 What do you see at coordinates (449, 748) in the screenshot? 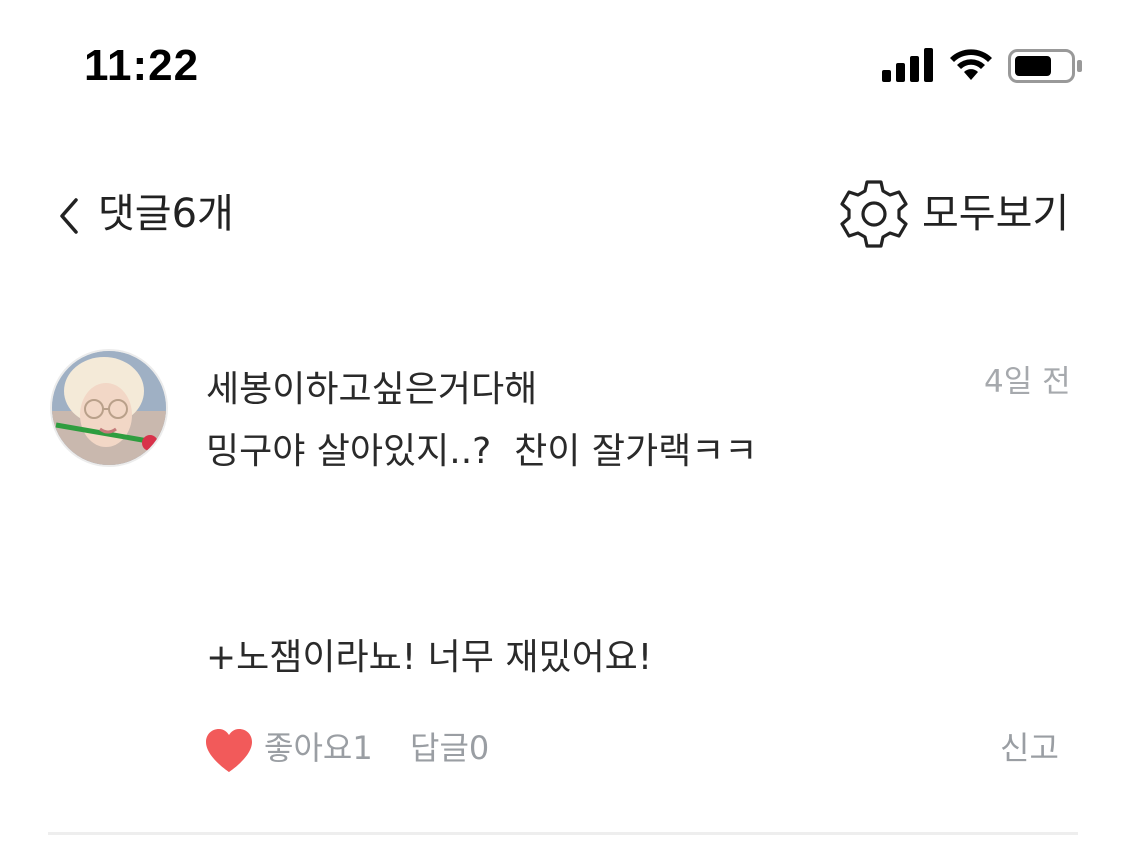
I see `reply-button: 답글0` at bounding box center [449, 748].